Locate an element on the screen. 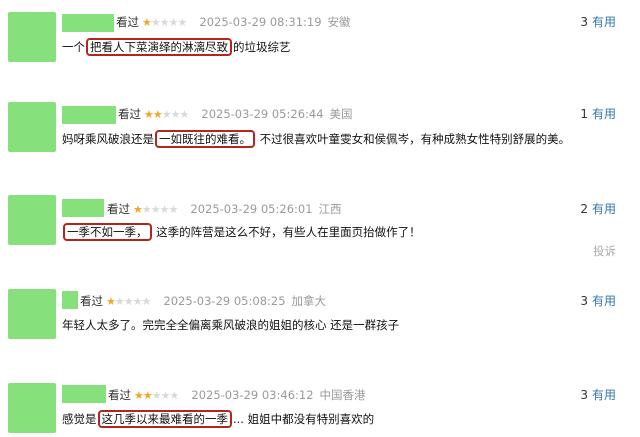 The width and height of the screenshot is (640, 437). comment-text: 一季不如一季， 这季的阵营是这么不好，有些人在里面页抬做作了！ is located at coordinates (241, 232).